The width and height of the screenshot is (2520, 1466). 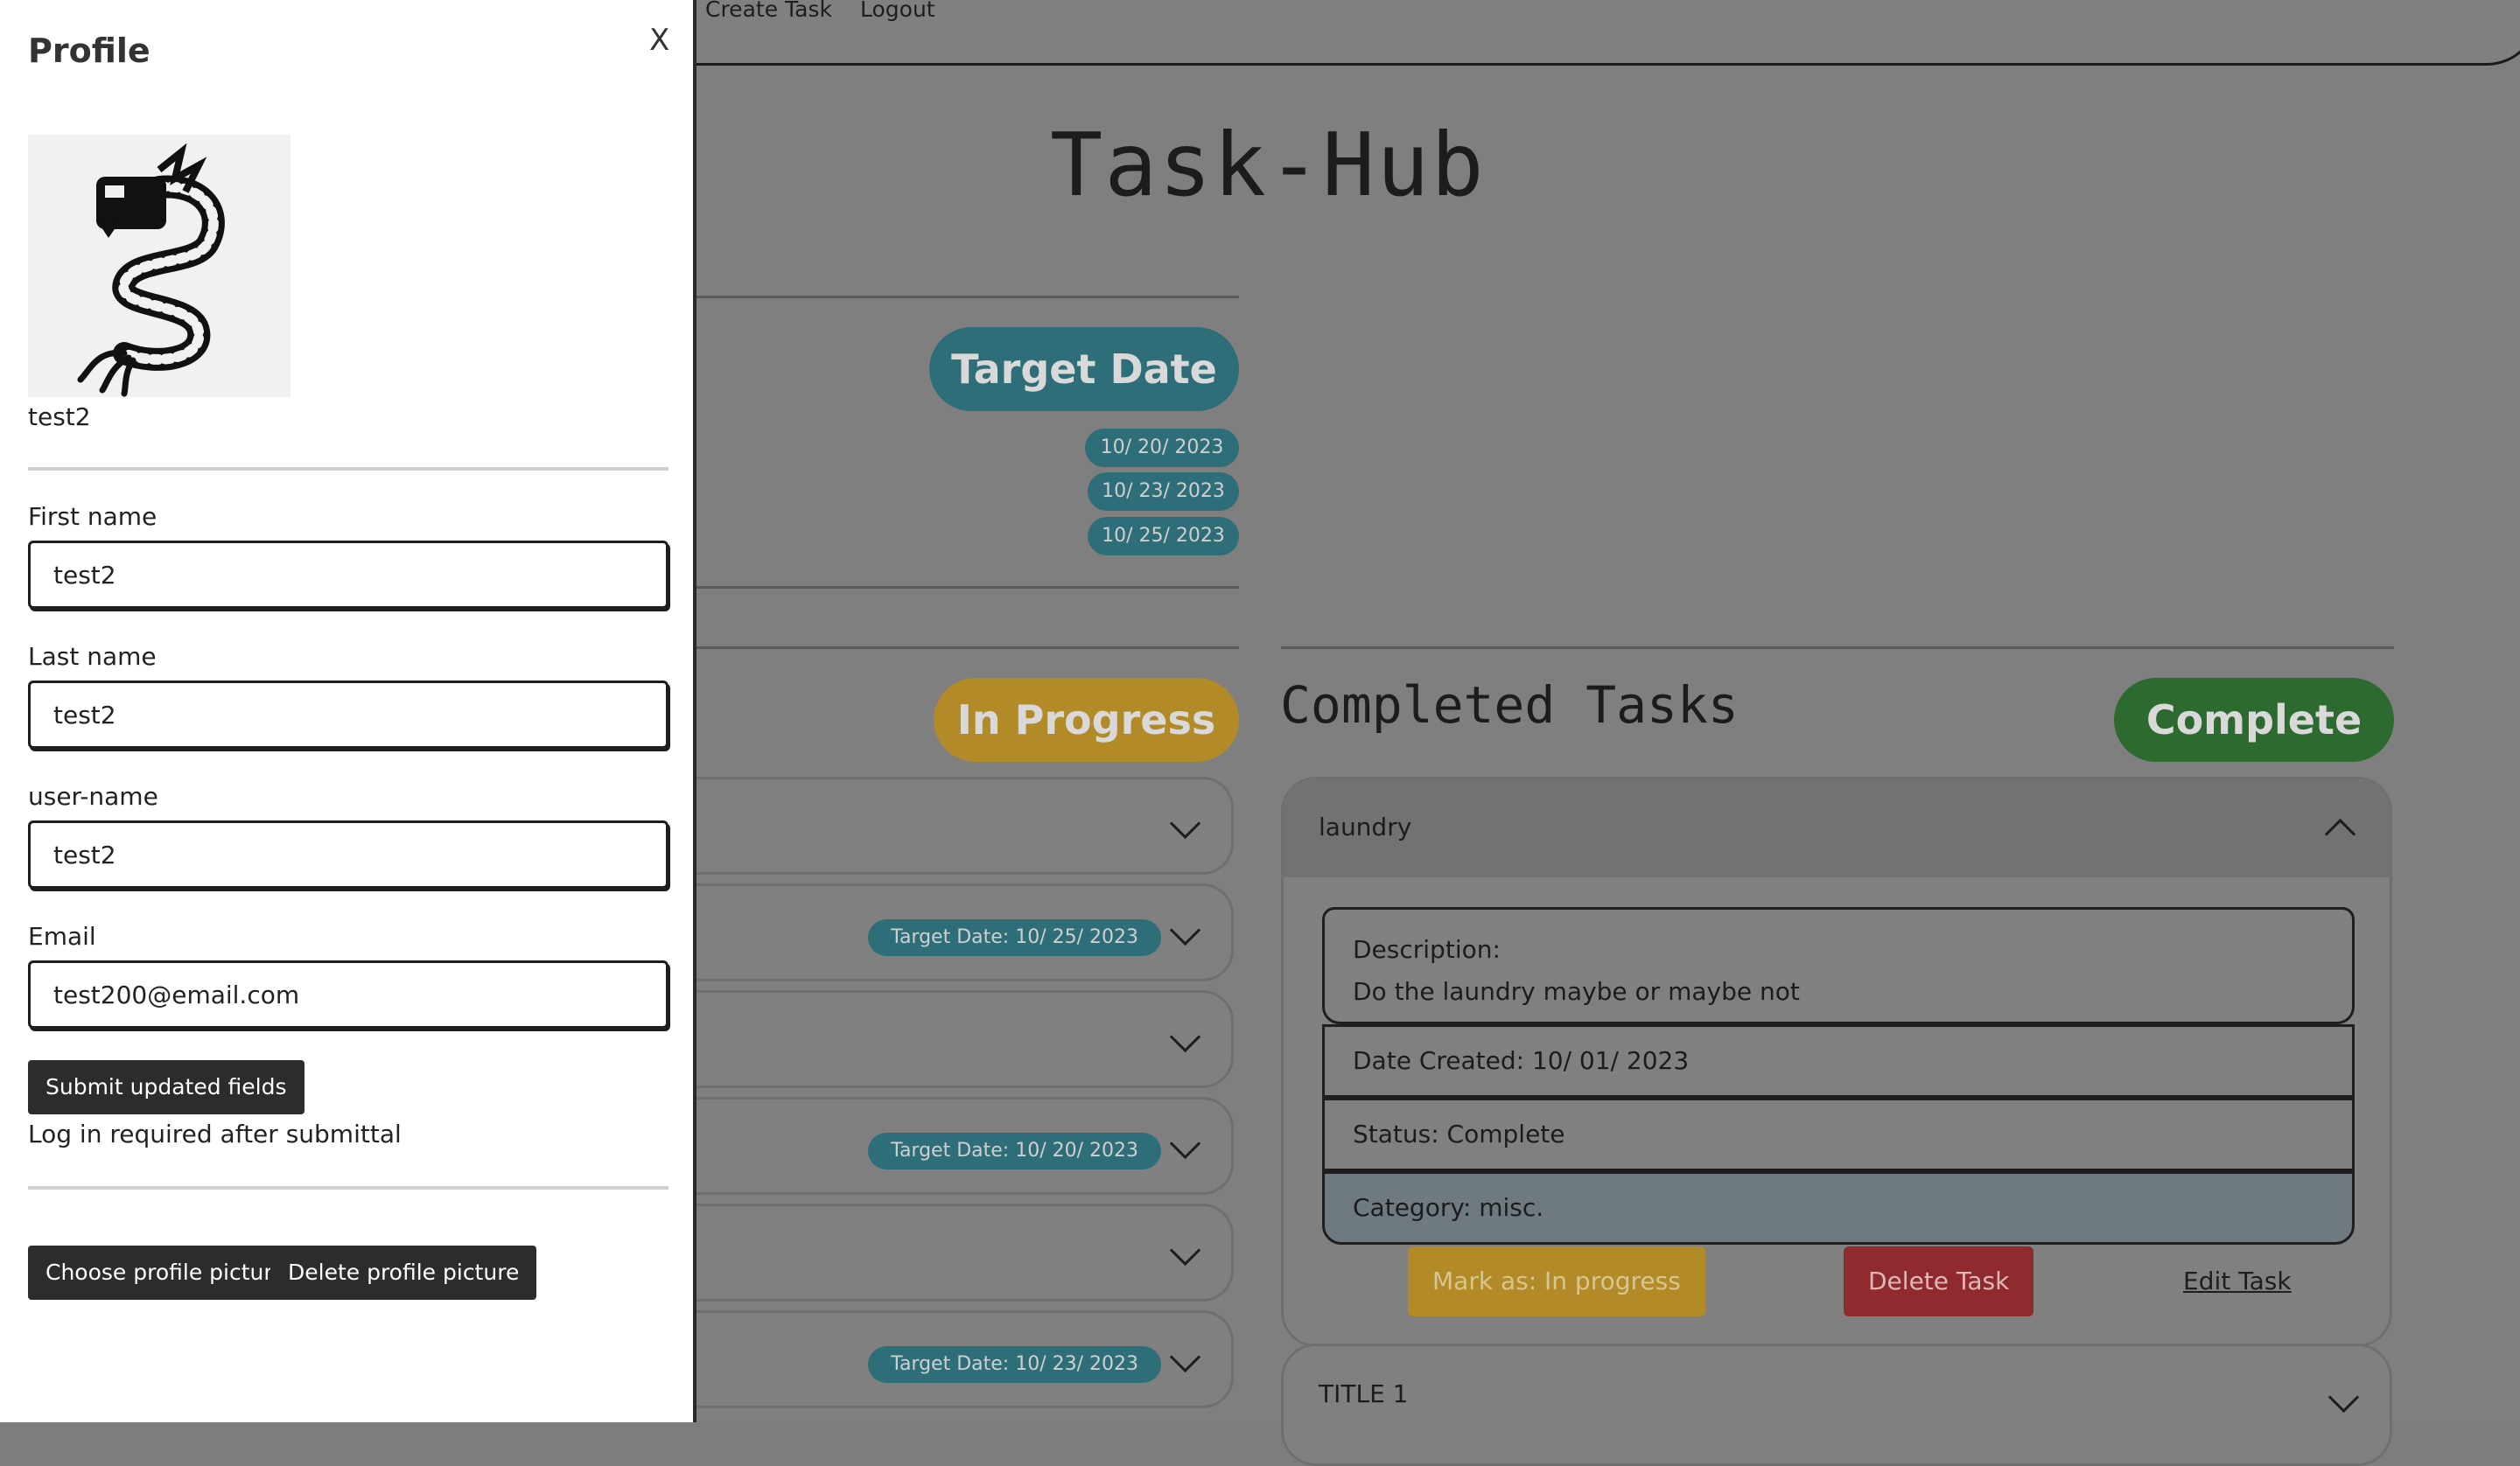 What do you see at coordinates (1939, 1281) in the screenshot?
I see `delete-task-button: Delete Task` at bounding box center [1939, 1281].